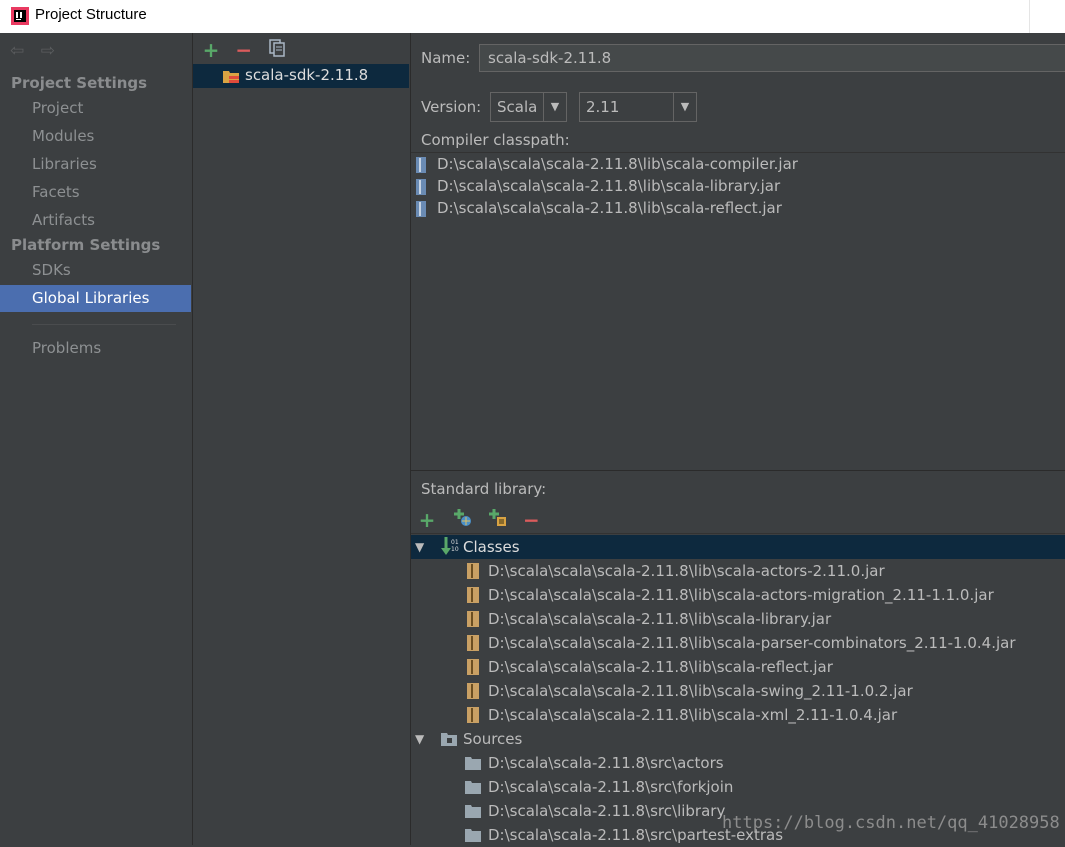 The image size is (1065, 847). I want to click on add-icon: +, so click(427, 520).